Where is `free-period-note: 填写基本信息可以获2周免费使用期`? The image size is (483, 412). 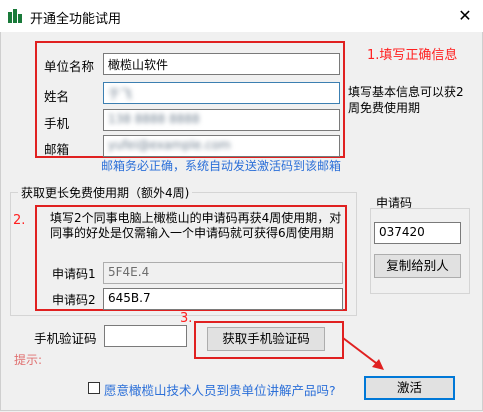 free-period-note: 填写基本信息可以获2周免费使用期 is located at coordinates (406, 100).